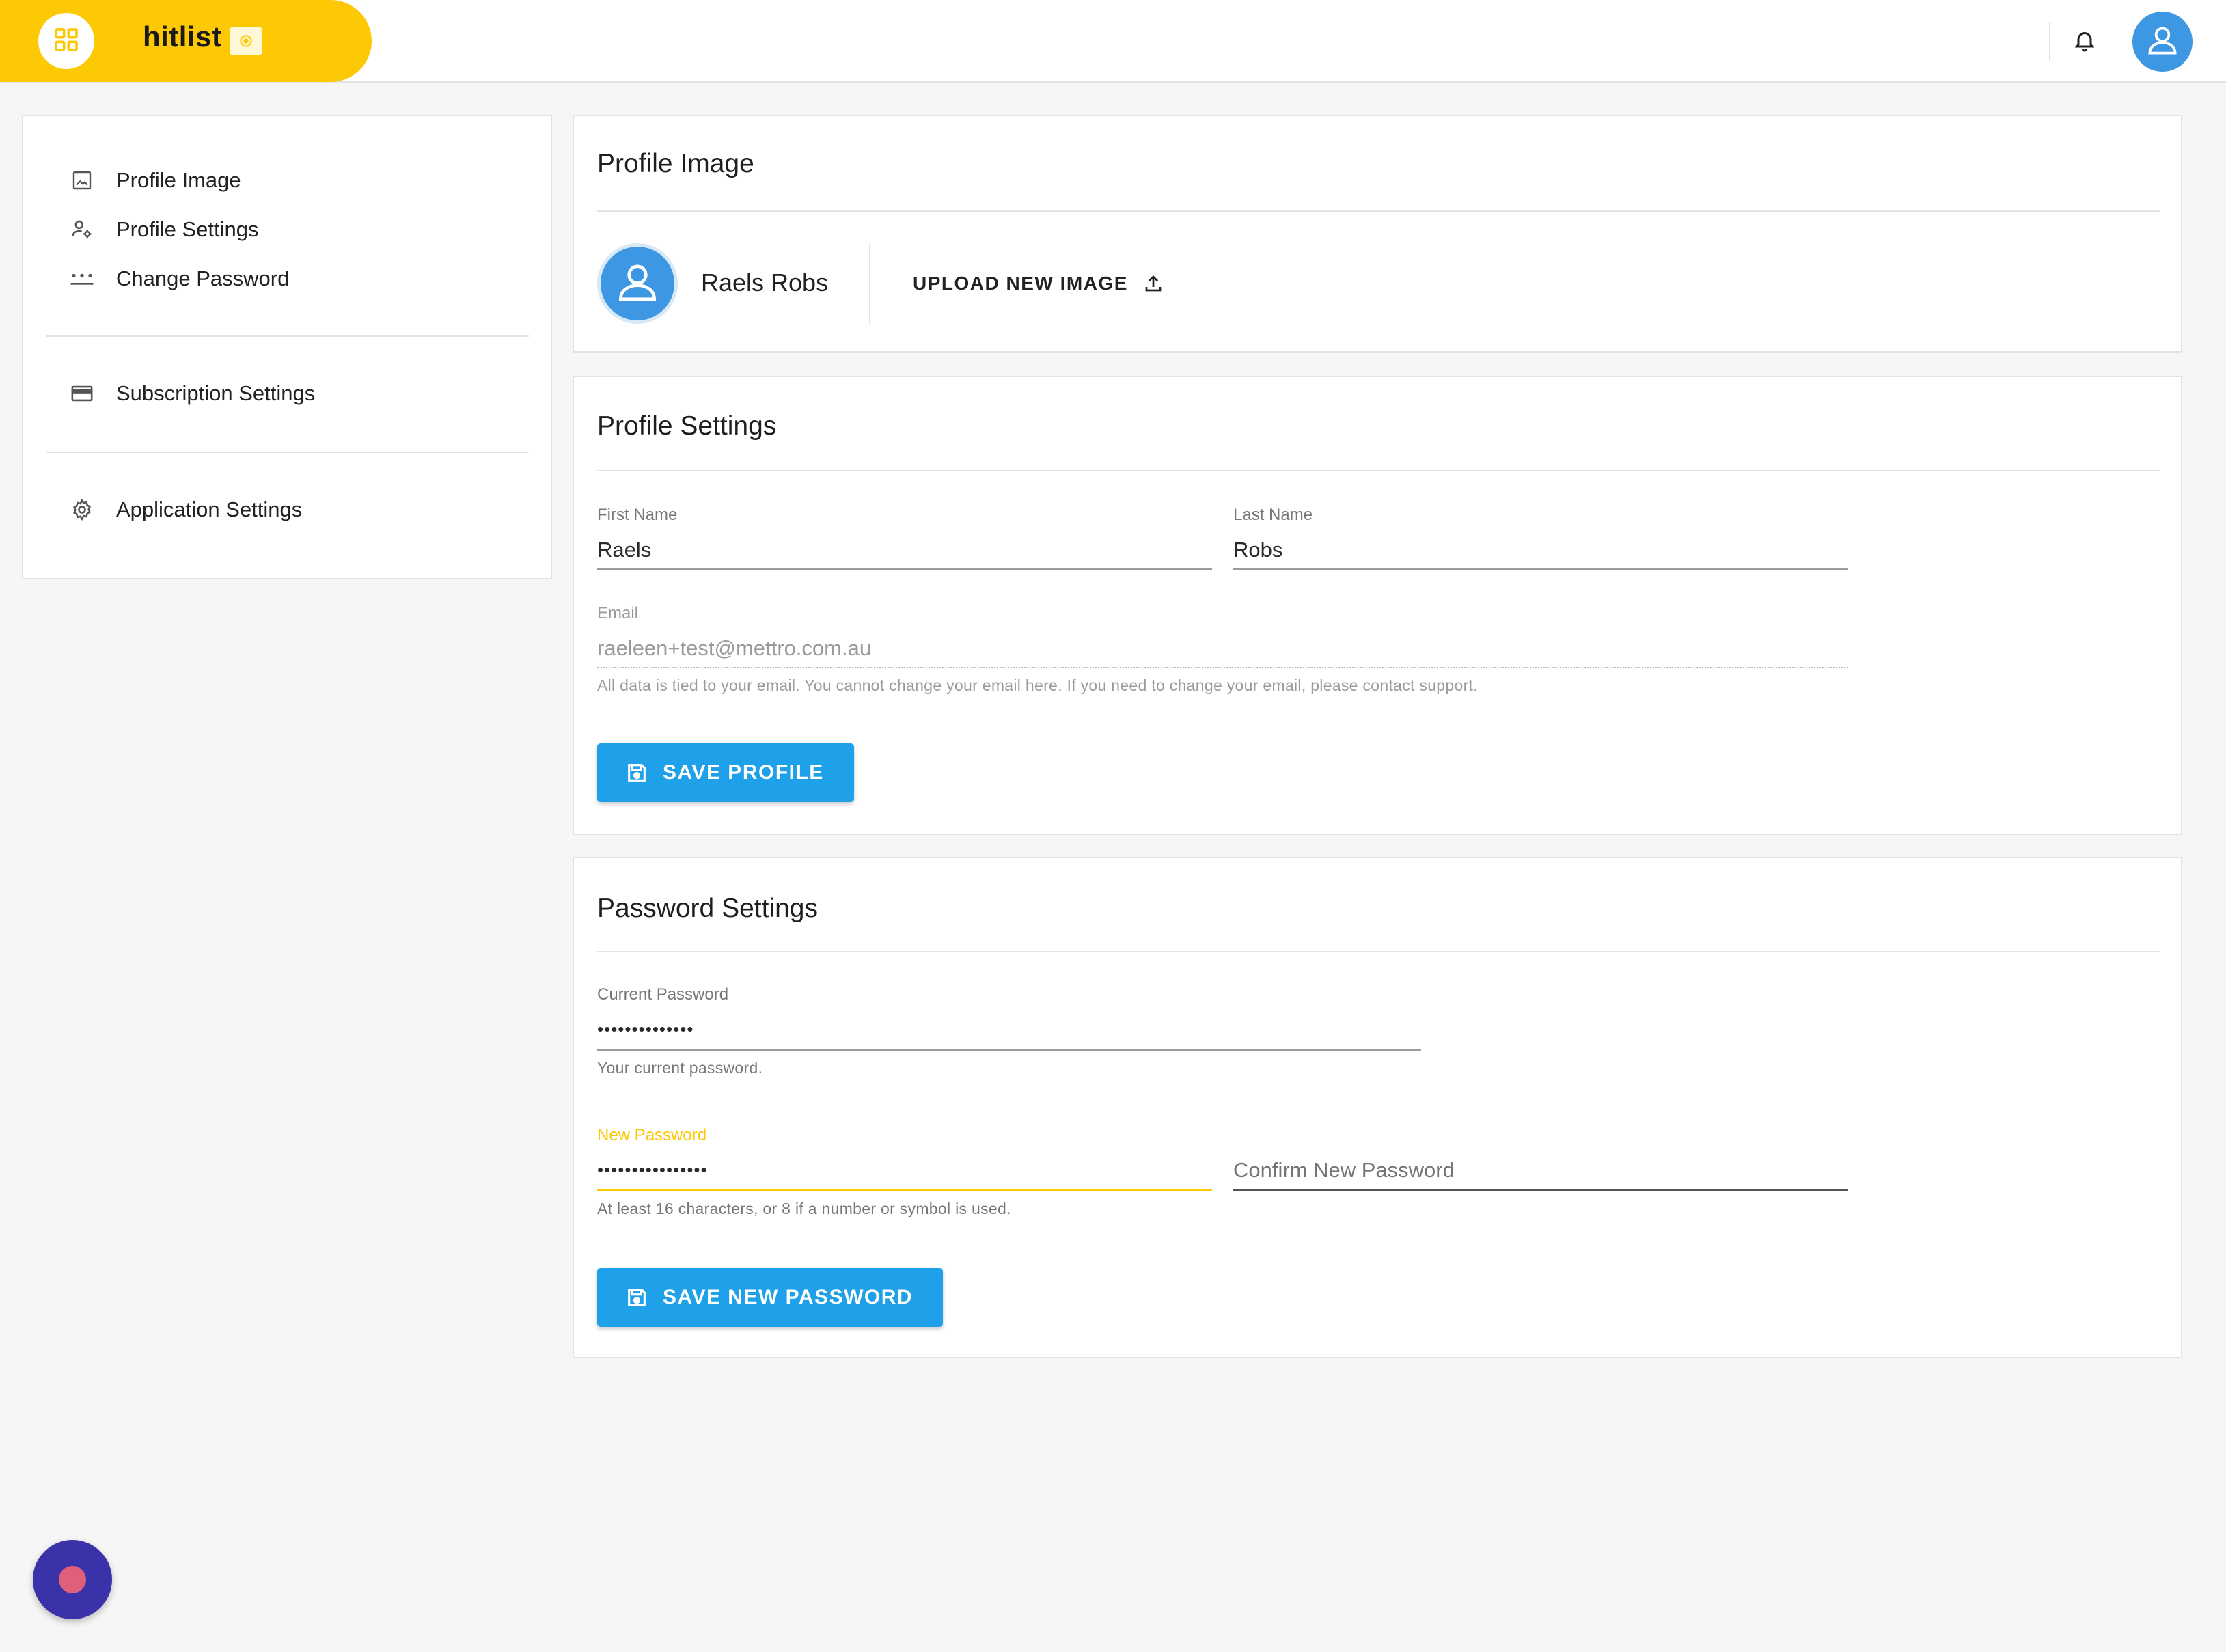  Describe the element at coordinates (744, 772) in the screenshot. I see `save-profile-label: SAVE PROFILE` at that location.